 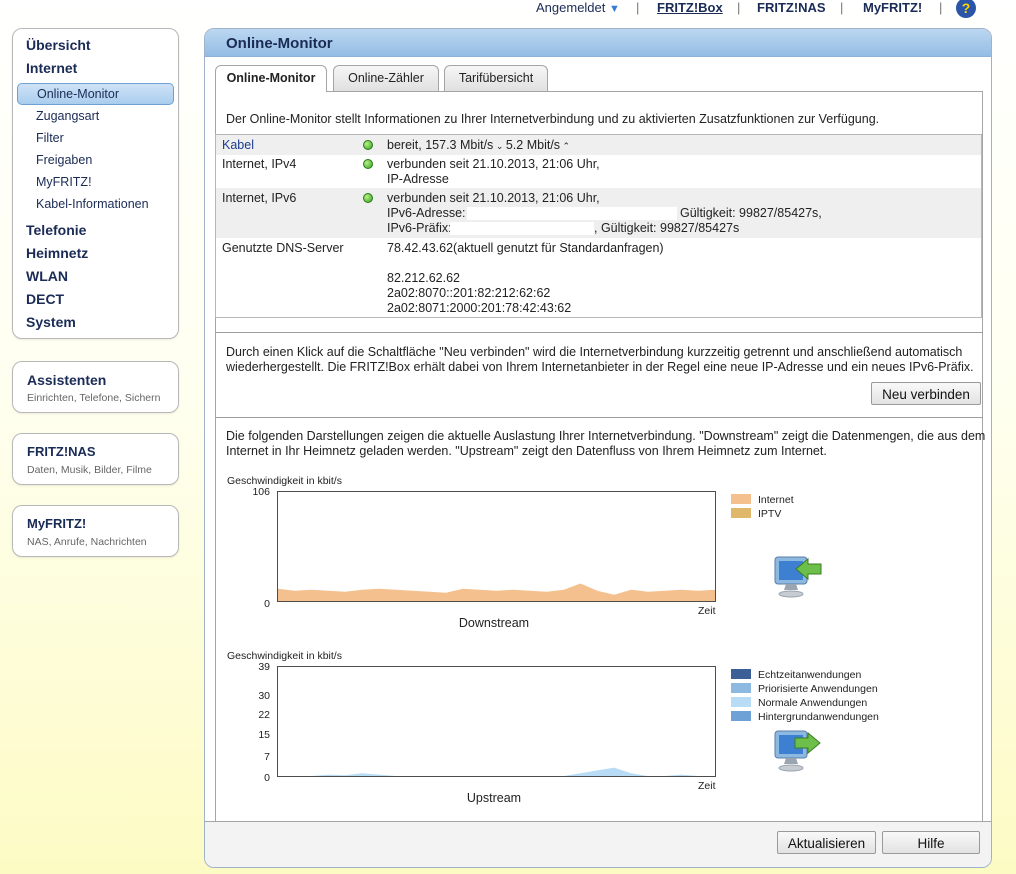 I want to click on nav-filter: Filter, so click(x=50, y=138).